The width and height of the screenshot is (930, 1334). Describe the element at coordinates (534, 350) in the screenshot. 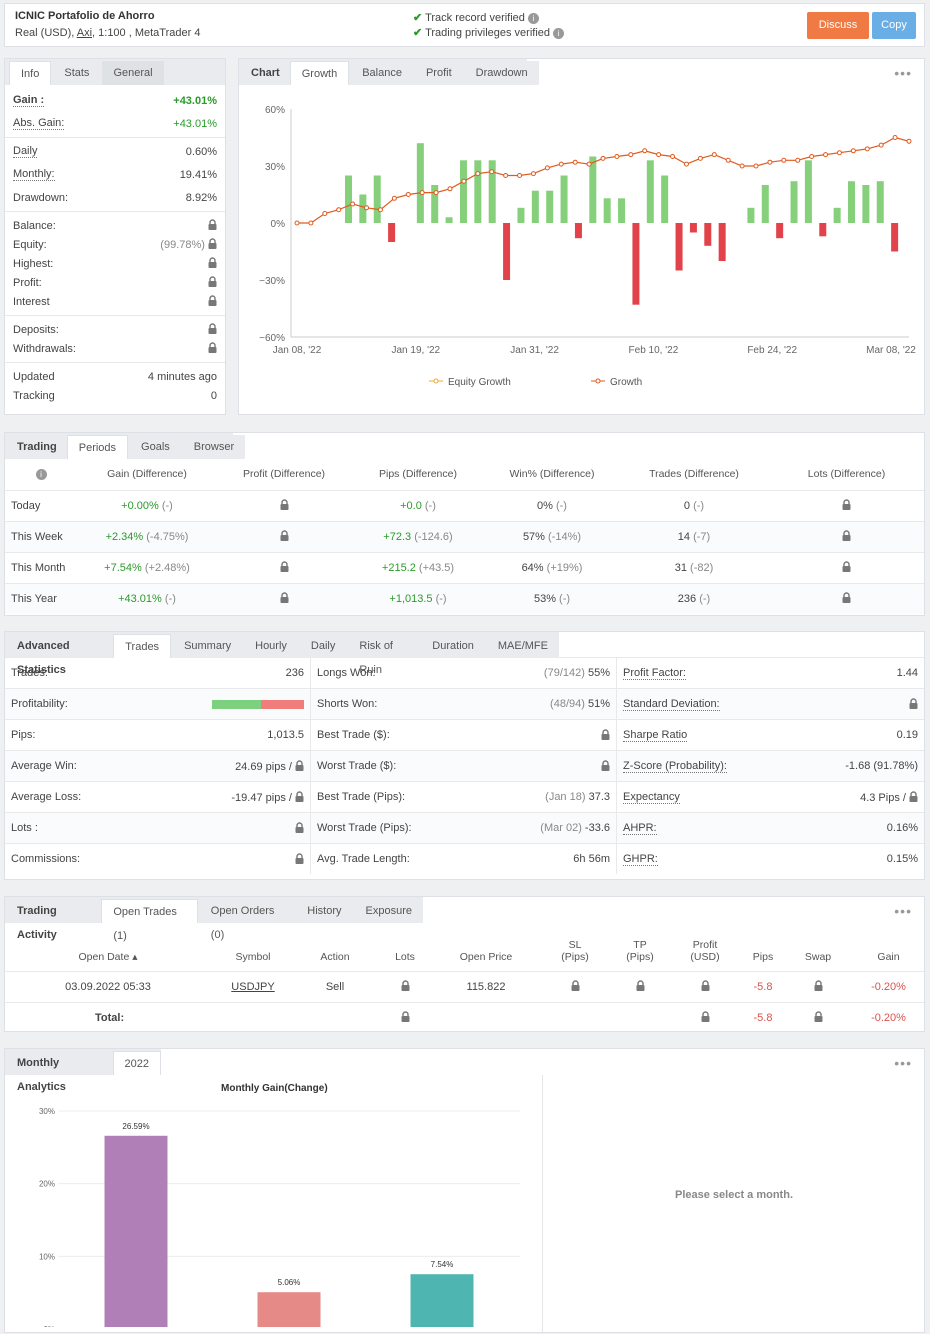

I see `x-tick-label: Jan 31, '22` at that location.